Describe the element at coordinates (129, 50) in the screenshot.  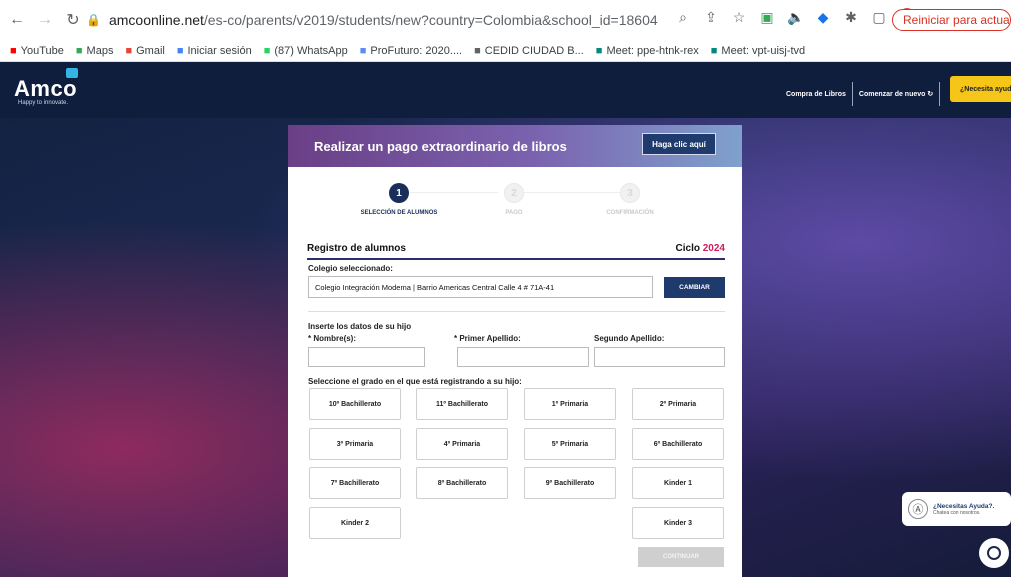
I see `gmail-icon: ■` at that location.